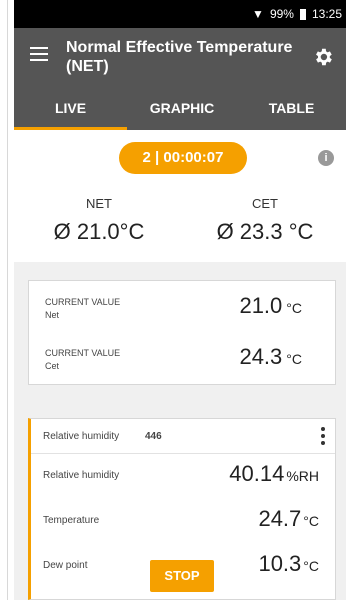 The width and height of the screenshot is (346, 600). What do you see at coordinates (183, 481) in the screenshot?
I see `sensor-row: Relative humidity 40.14 %RH` at bounding box center [183, 481].